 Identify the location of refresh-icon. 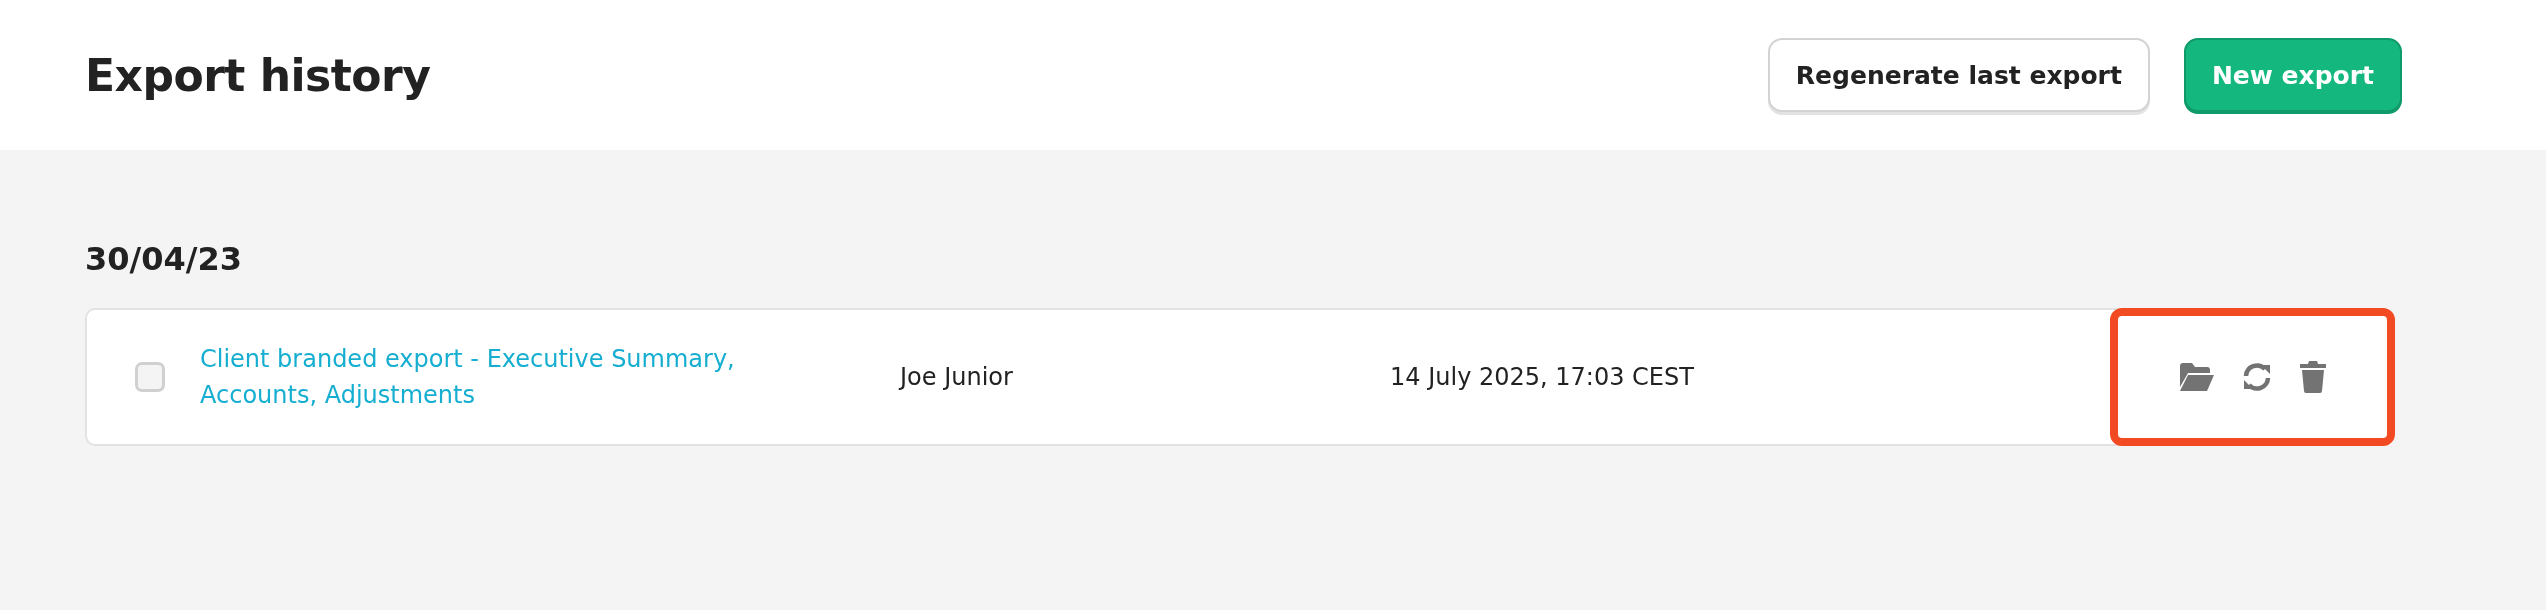
(2256, 377).